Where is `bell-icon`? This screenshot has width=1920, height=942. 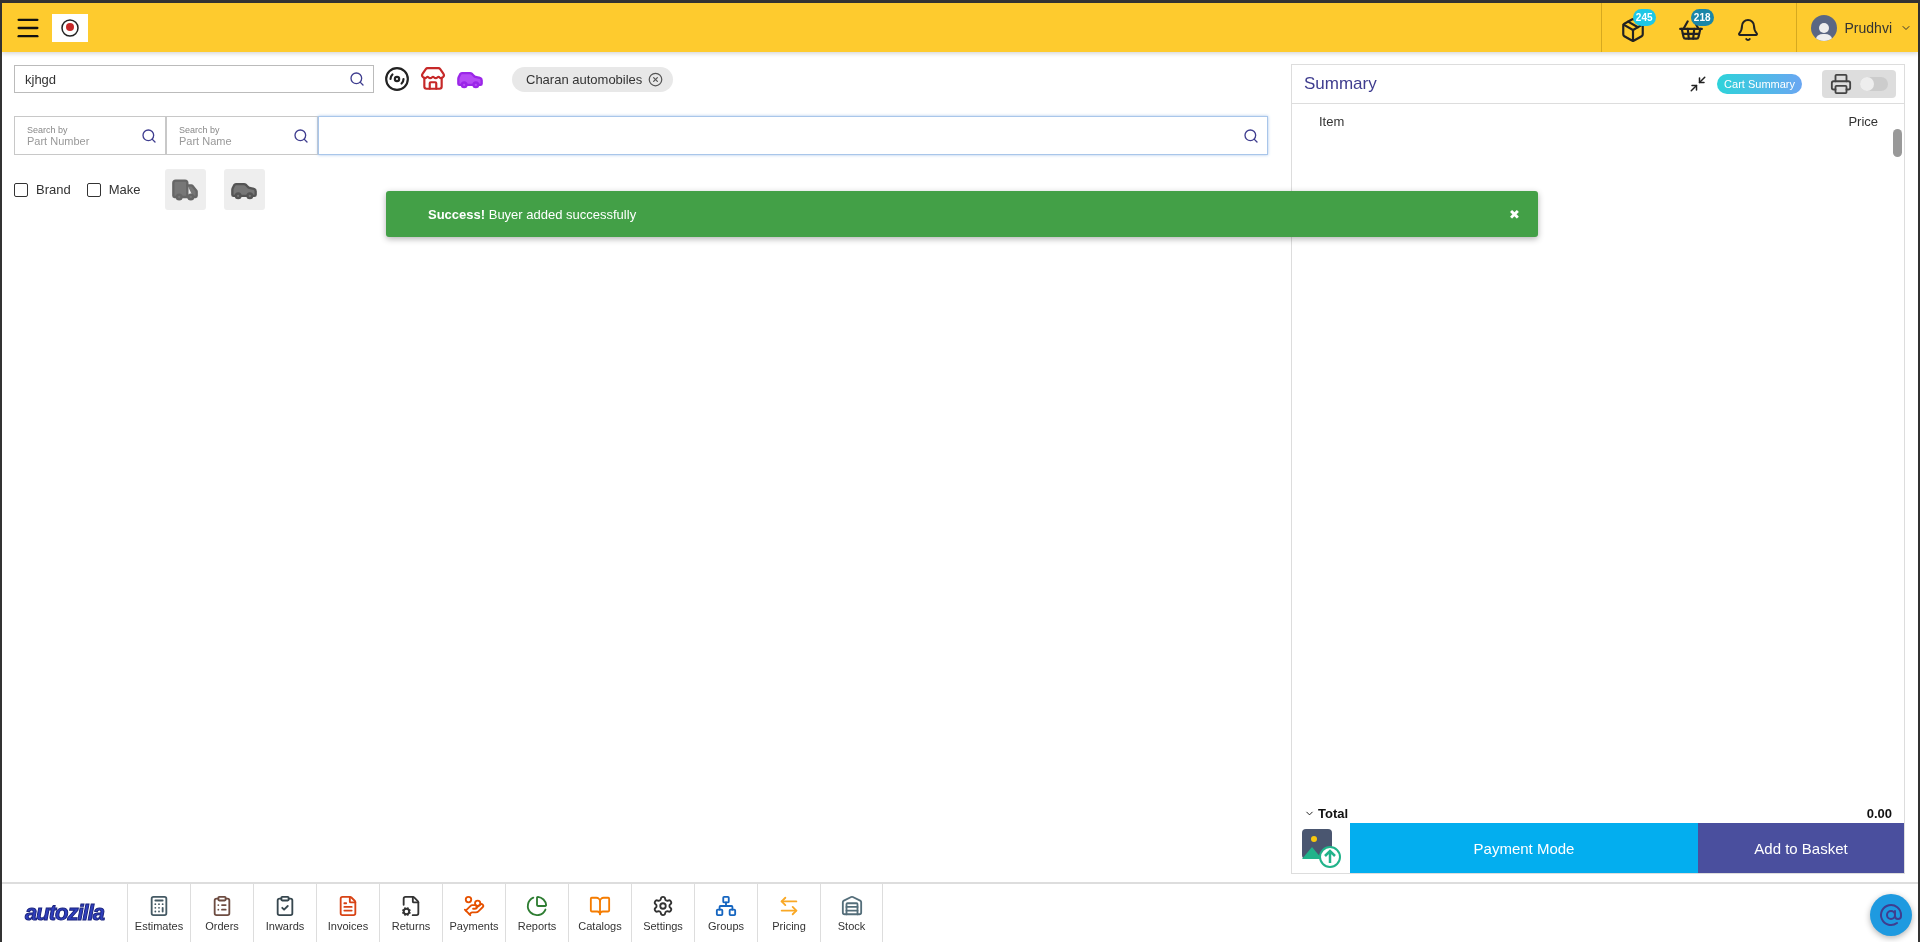
bell-icon is located at coordinates (1747, 29).